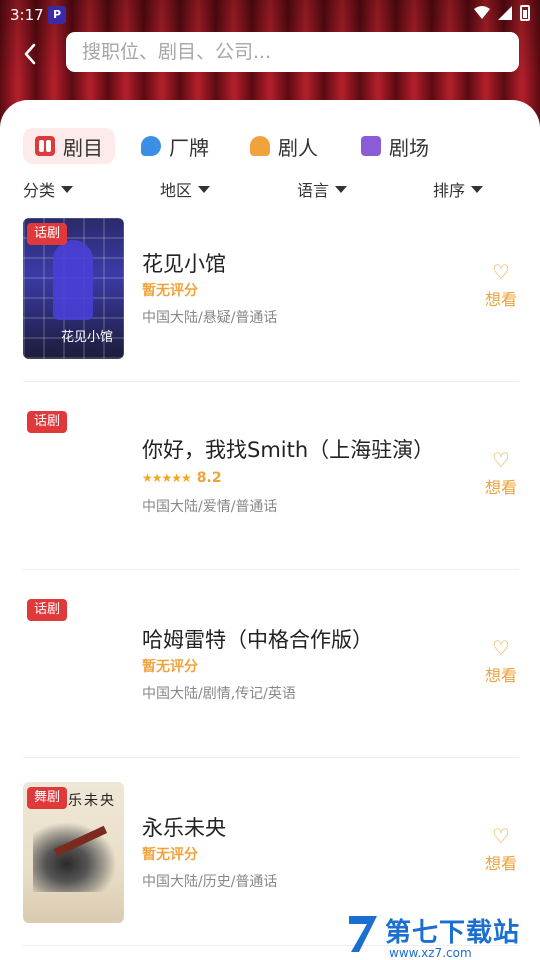 The image size is (540, 960). I want to click on status-icons, so click(502, 13).